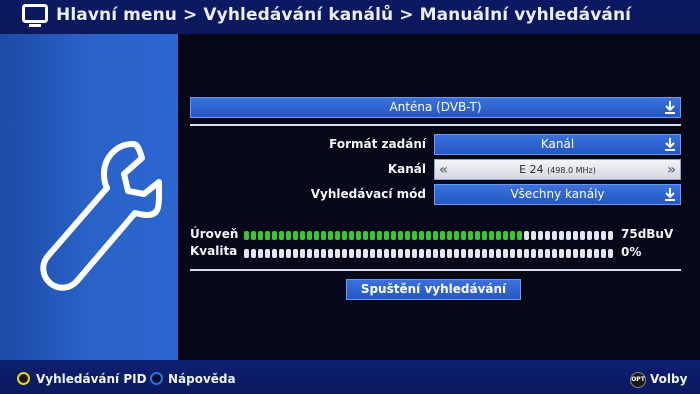 Image resolution: width=700 pixels, height=394 pixels. I want to click on start-search-button: Spuštění vyhledávání, so click(433, 289).